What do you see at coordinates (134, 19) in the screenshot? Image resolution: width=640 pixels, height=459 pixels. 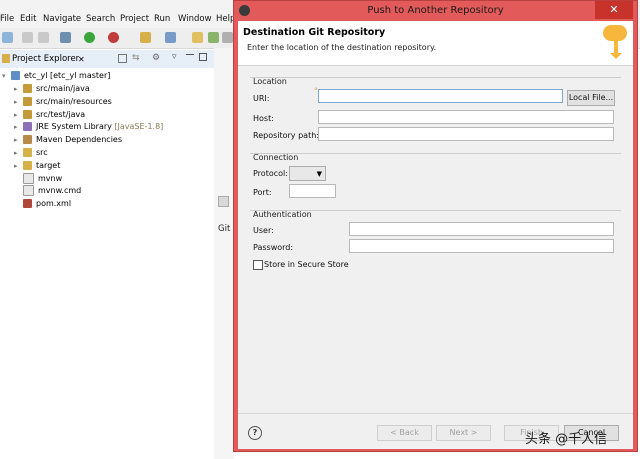 I see `menu-project: Project` at bounding box center [134, 19].